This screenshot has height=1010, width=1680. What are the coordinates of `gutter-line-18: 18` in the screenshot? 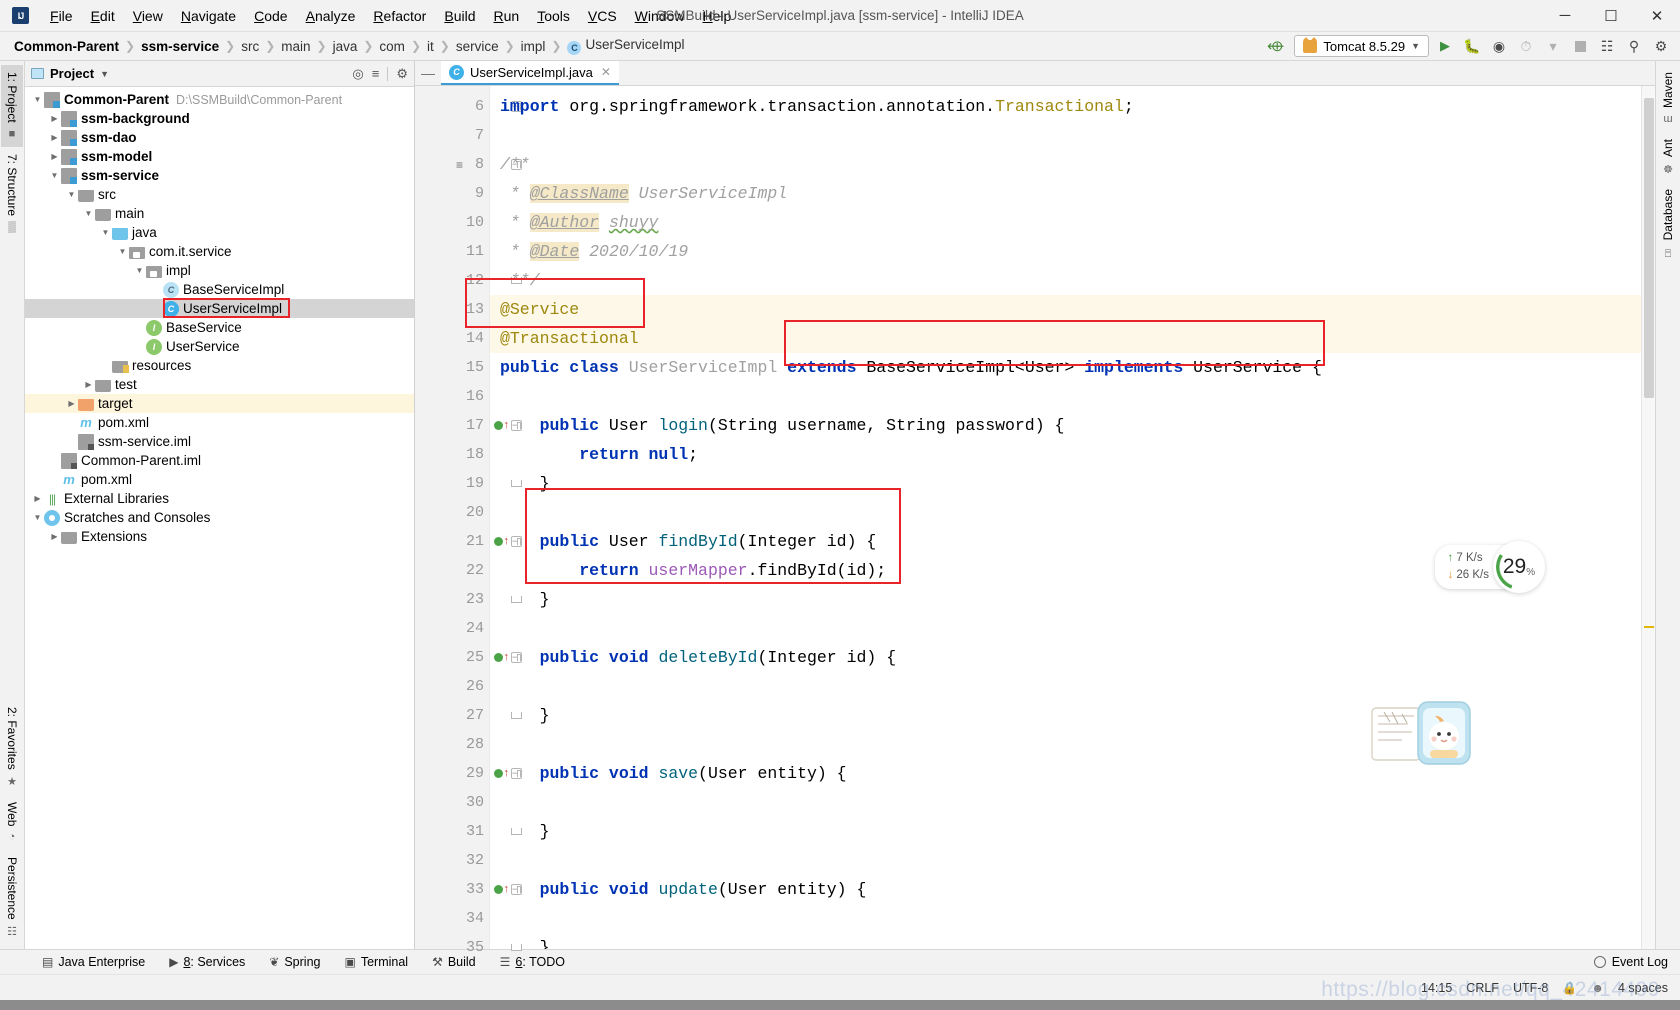 It's located at (452, 454).